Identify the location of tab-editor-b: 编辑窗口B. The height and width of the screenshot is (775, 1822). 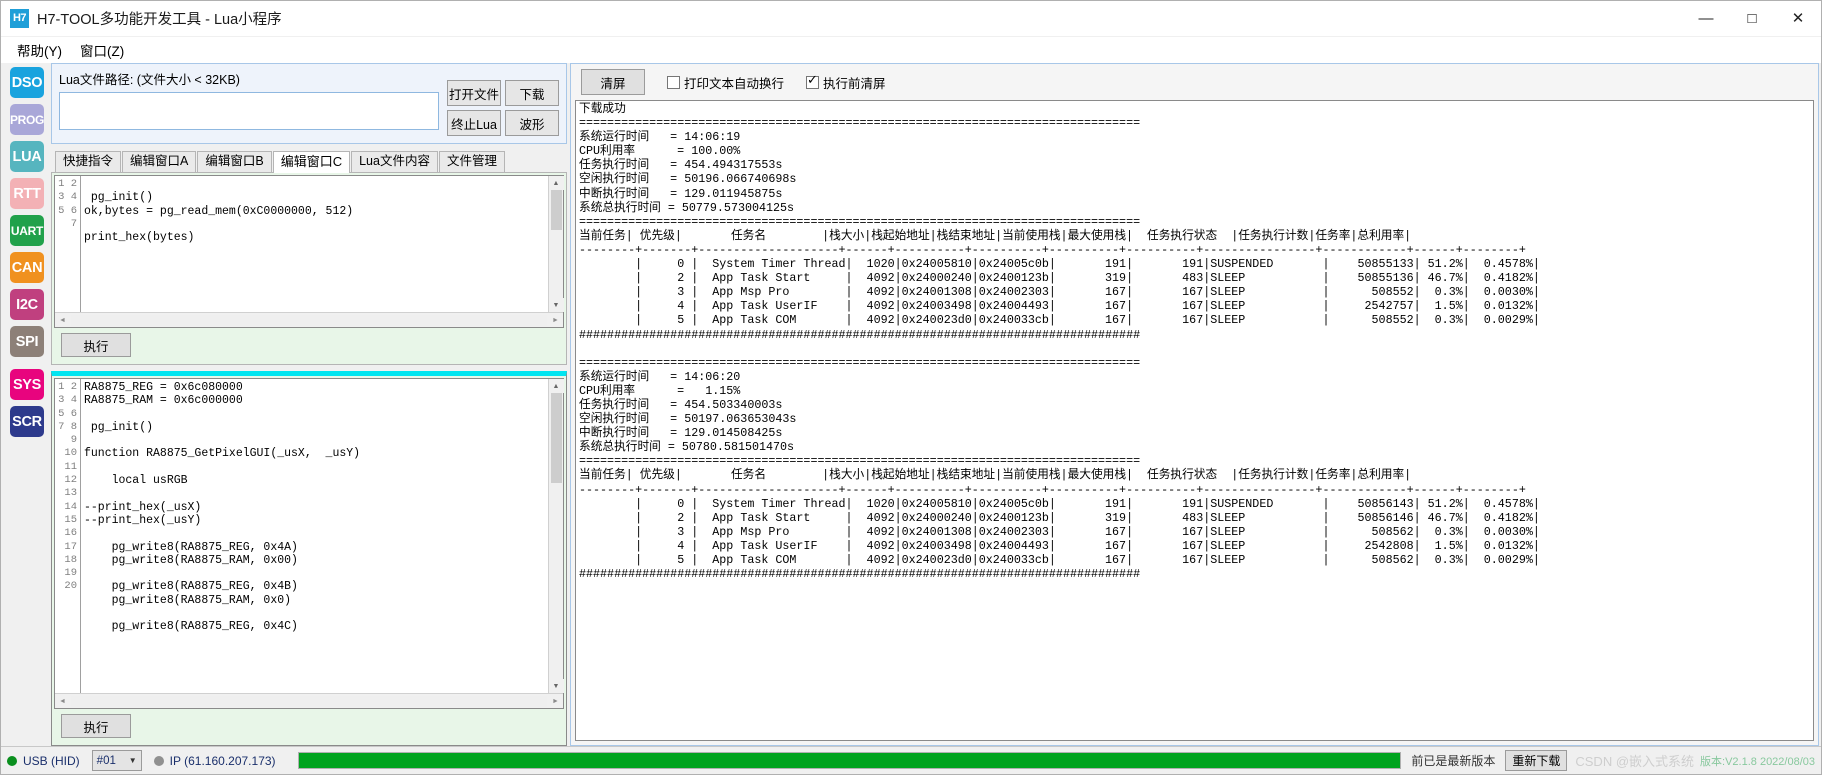
(234, 161).